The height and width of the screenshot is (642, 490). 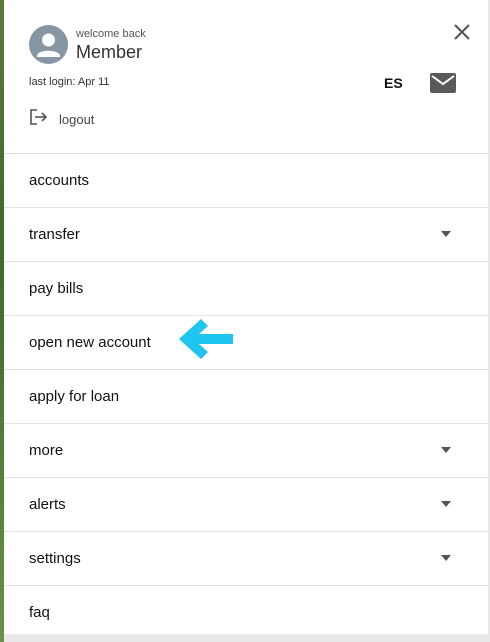 What do you see at coordinates (246, 289) in the screenshot?
I see `menu-item-pay-bills: pay bills` at bounding box center [246, 289].